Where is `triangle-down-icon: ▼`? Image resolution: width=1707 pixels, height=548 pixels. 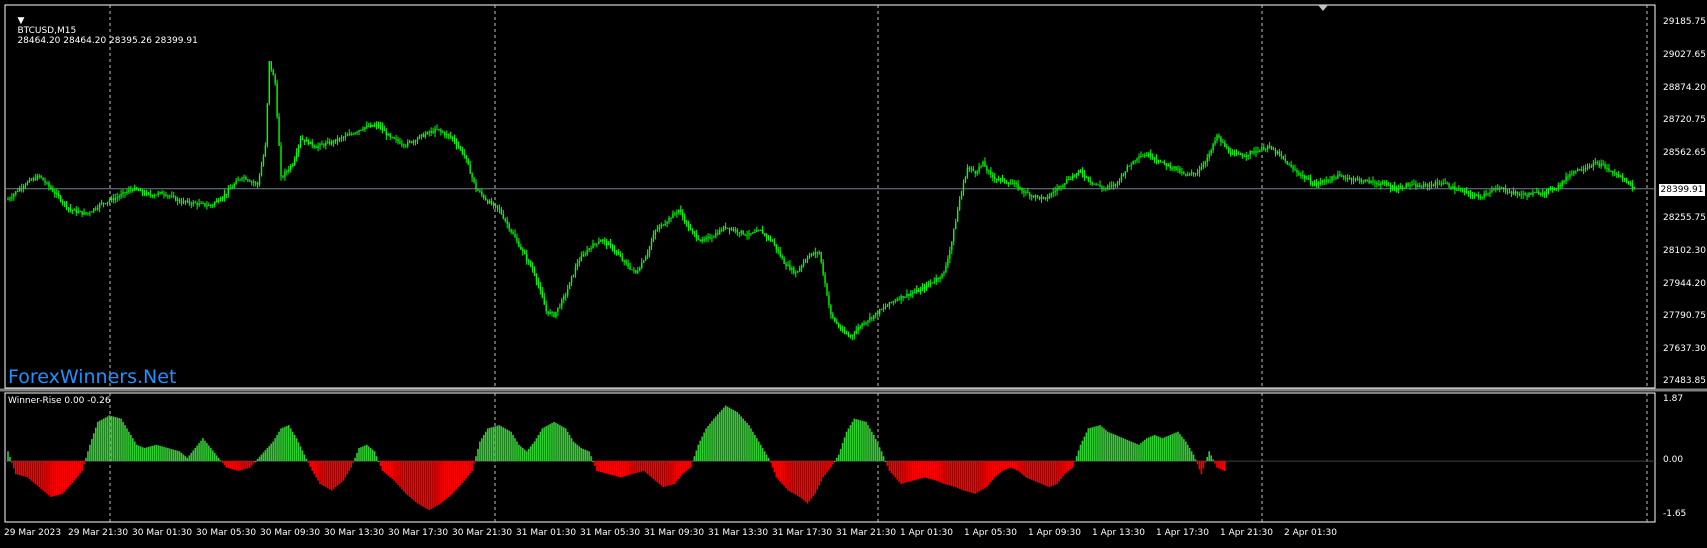 triangle-down-icon: ▼ is located at coordinates (20, 21).